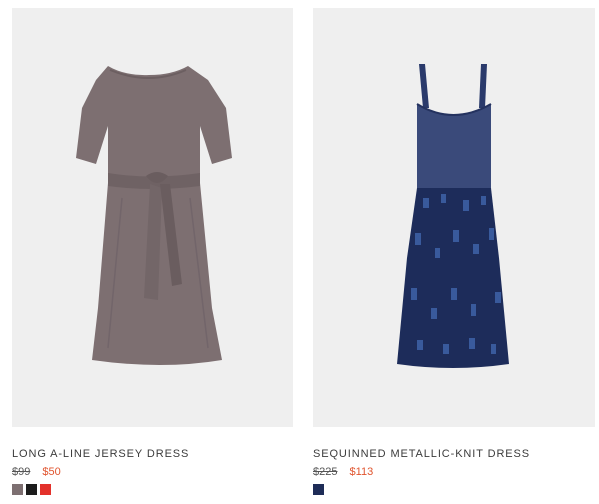 The width and height of the screenshot is (599, 504). What do you see at coordinates (51, 472) in the screenshot?
I see `sale-price: $50` at bounding box center [51, 472].